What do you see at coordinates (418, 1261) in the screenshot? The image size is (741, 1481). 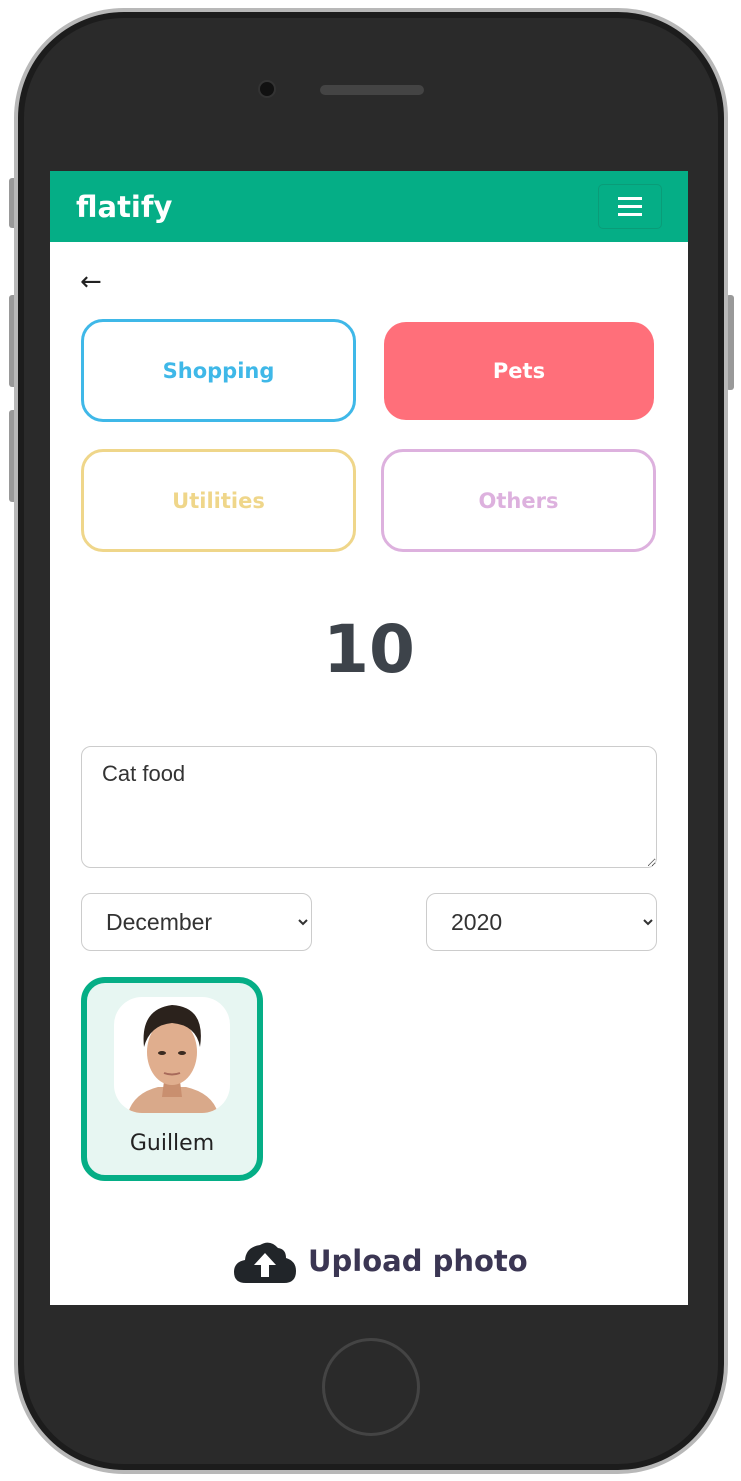 I see `upload-photo-label: Upload photo` at bounding box center [418, 1261].